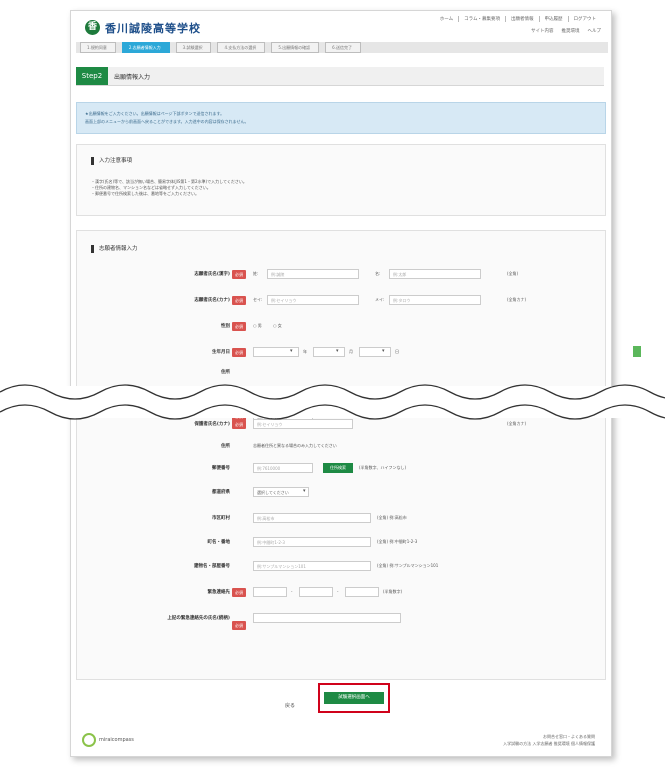 The height and width of the screenshot is (769, 665). What do you see at coordinates (329, 352) in the screenshot?
I see `birth-month-select` at bounding box center [329, 352].